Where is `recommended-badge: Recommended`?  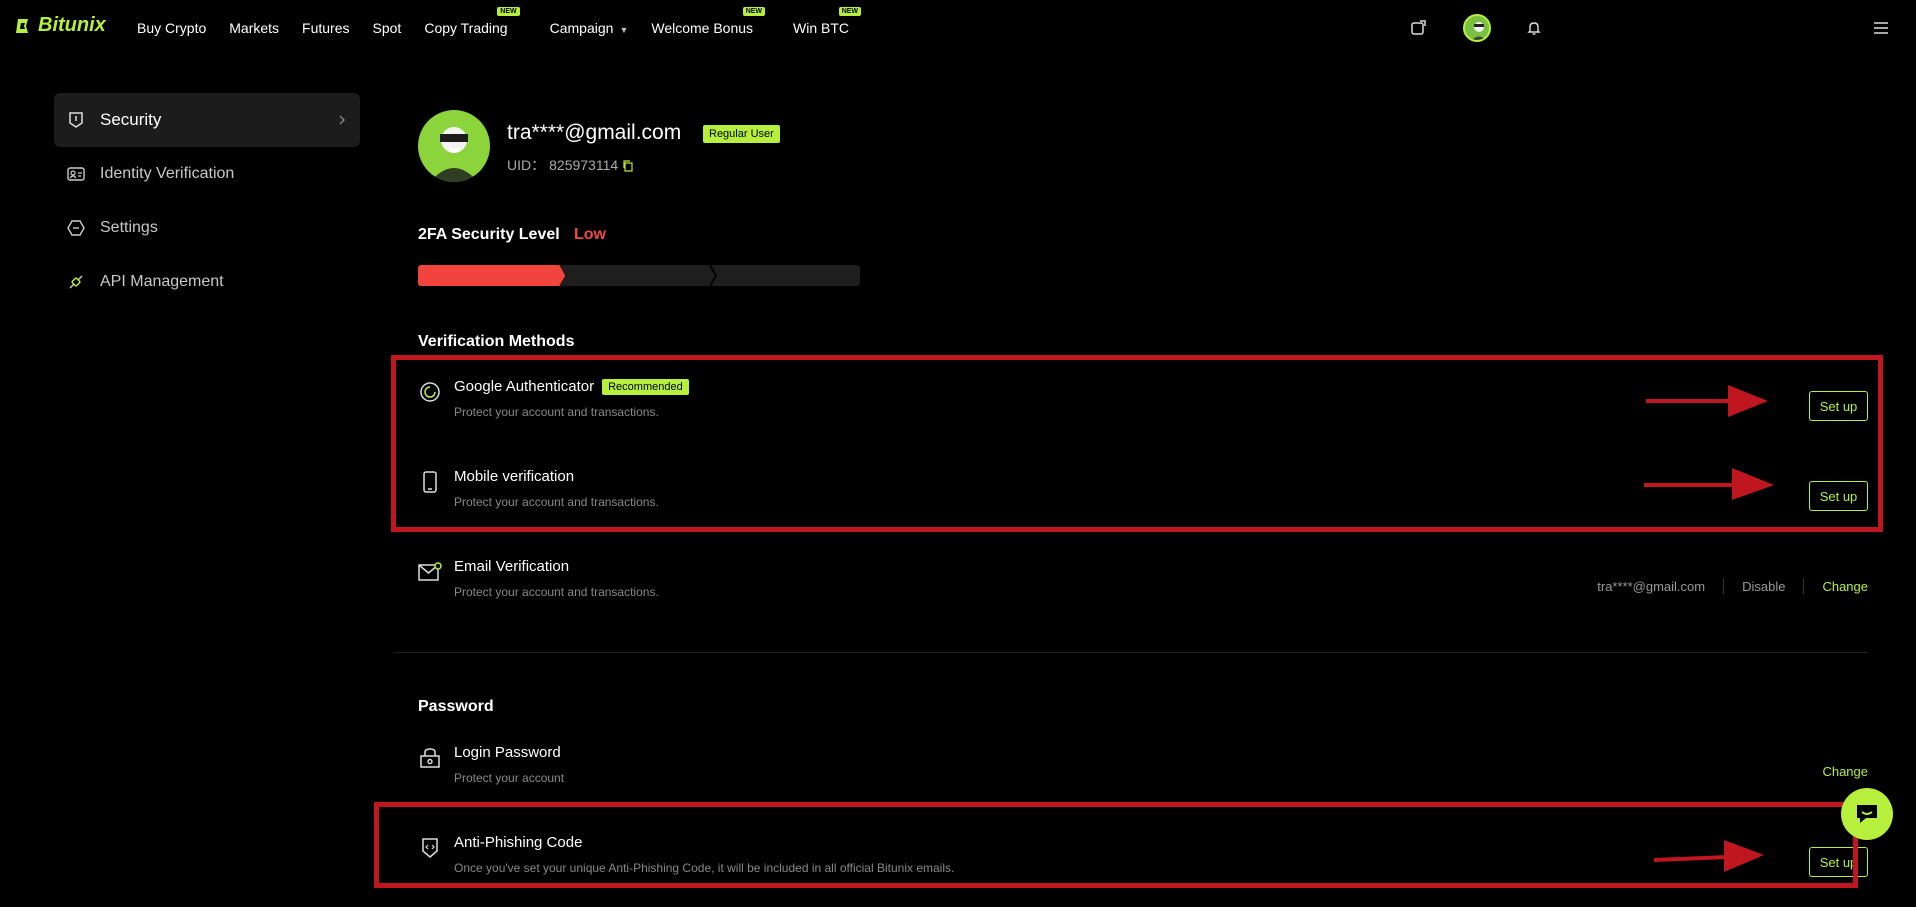
recommended-badge: Recommended is located at coordinates (645, 387).